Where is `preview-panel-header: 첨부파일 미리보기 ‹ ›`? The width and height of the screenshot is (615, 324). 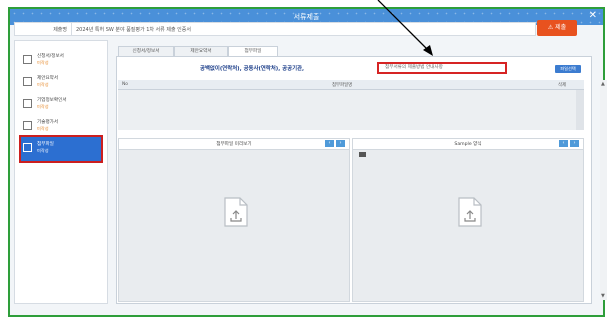
preview-panel-header: 첨부파일 미리보기 ‹ › is located at coordinates (234, 144).